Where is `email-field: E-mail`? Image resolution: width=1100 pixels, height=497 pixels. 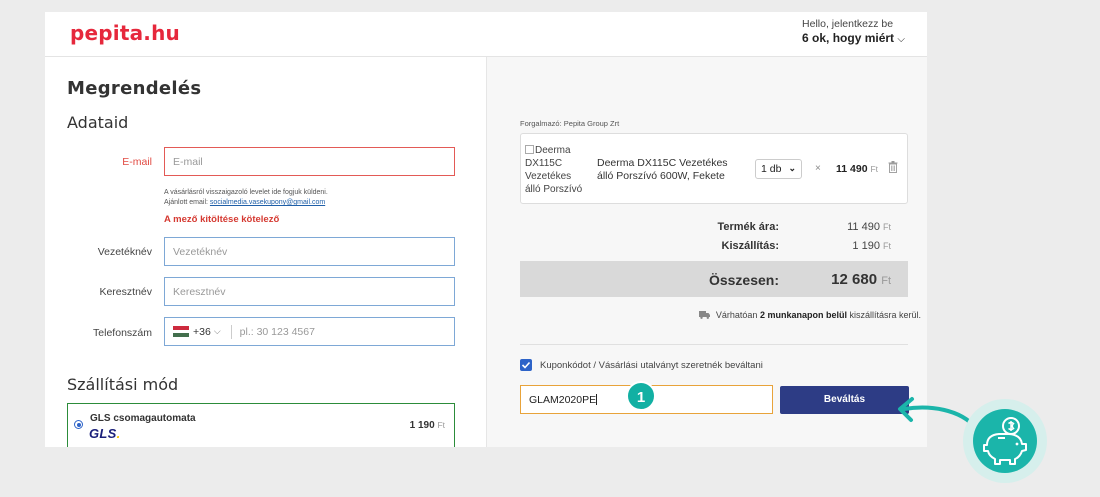
email-field: E-mail is located at coordinates (309, 161).